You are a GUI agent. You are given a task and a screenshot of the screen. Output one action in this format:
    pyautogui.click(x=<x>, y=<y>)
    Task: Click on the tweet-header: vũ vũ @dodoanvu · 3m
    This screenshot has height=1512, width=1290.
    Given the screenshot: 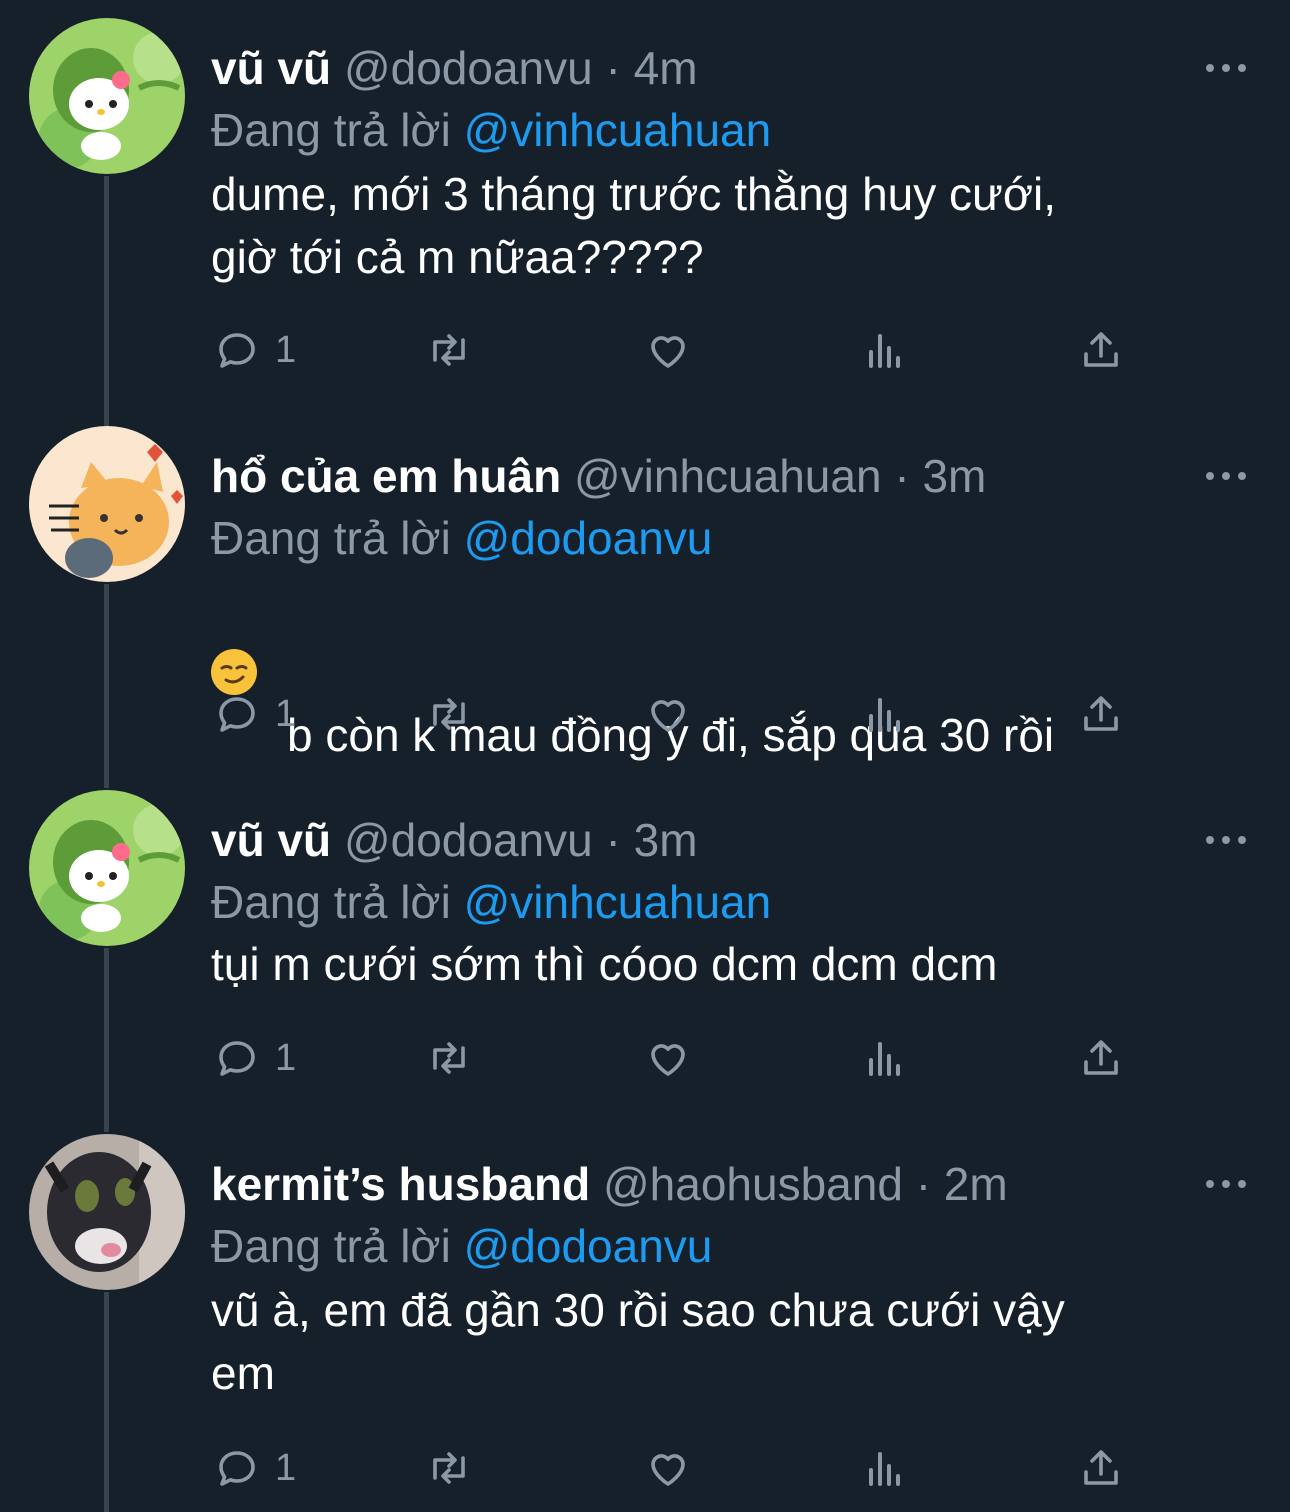 What is the action you would take?
    pyautogui.click(x=454, y=840)
    